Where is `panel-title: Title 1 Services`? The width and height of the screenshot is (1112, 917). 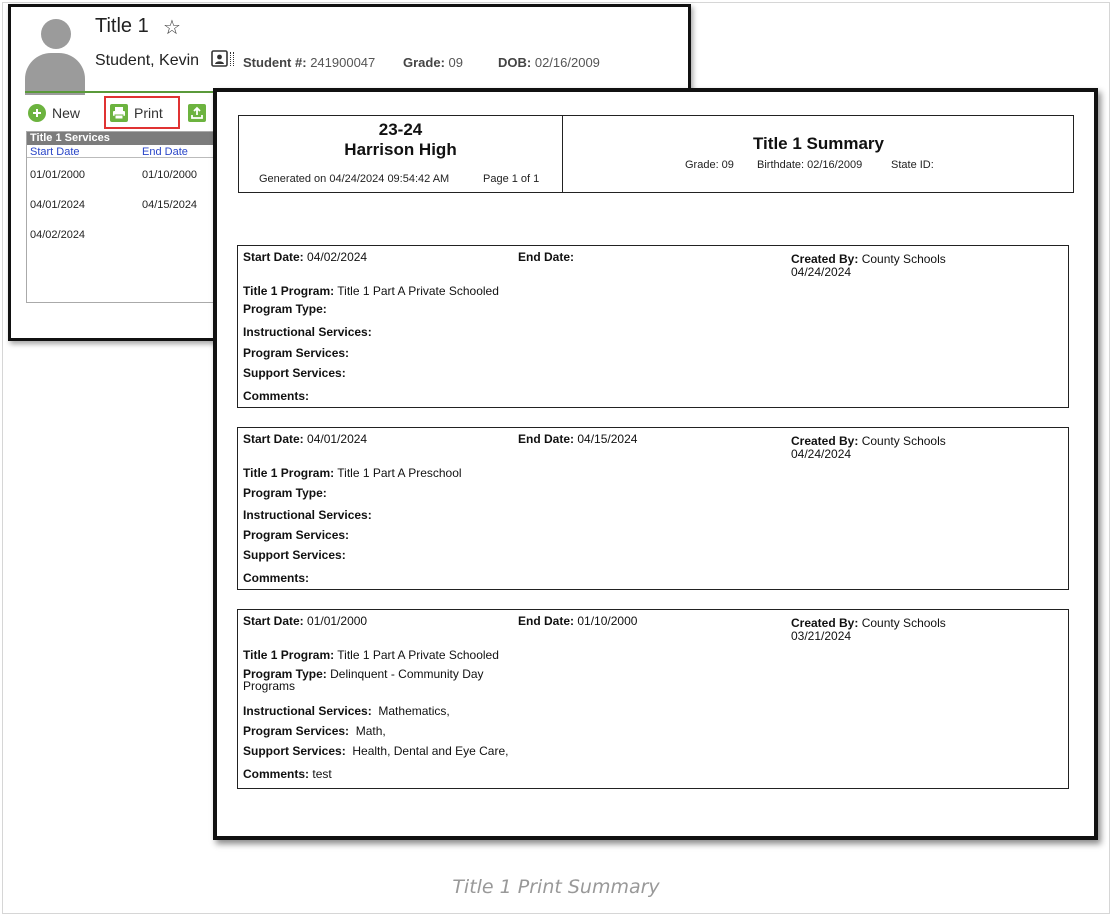
panel-title: Title 1 Services is located at coordinates (128, 138).